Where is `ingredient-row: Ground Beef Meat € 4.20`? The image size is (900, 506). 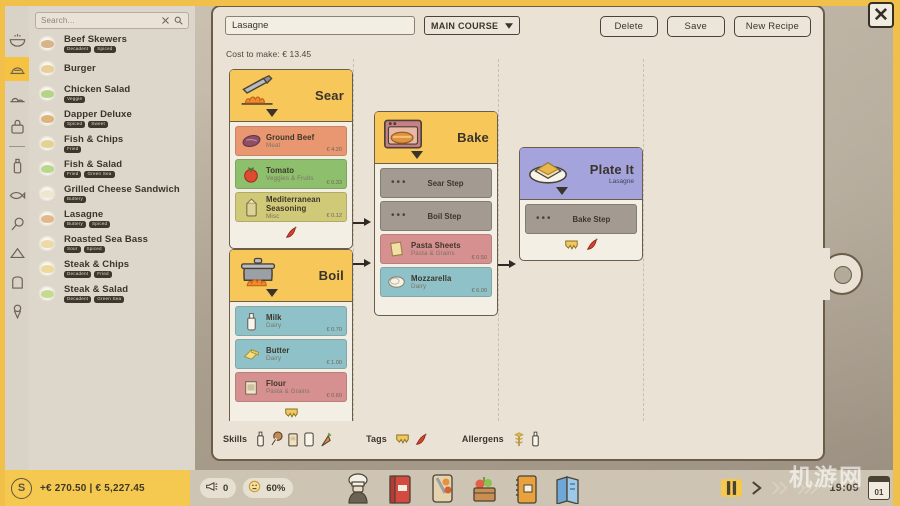
ingredient-row: Ground Beef Meat € 4.20 is located at coordinates (291, 141).